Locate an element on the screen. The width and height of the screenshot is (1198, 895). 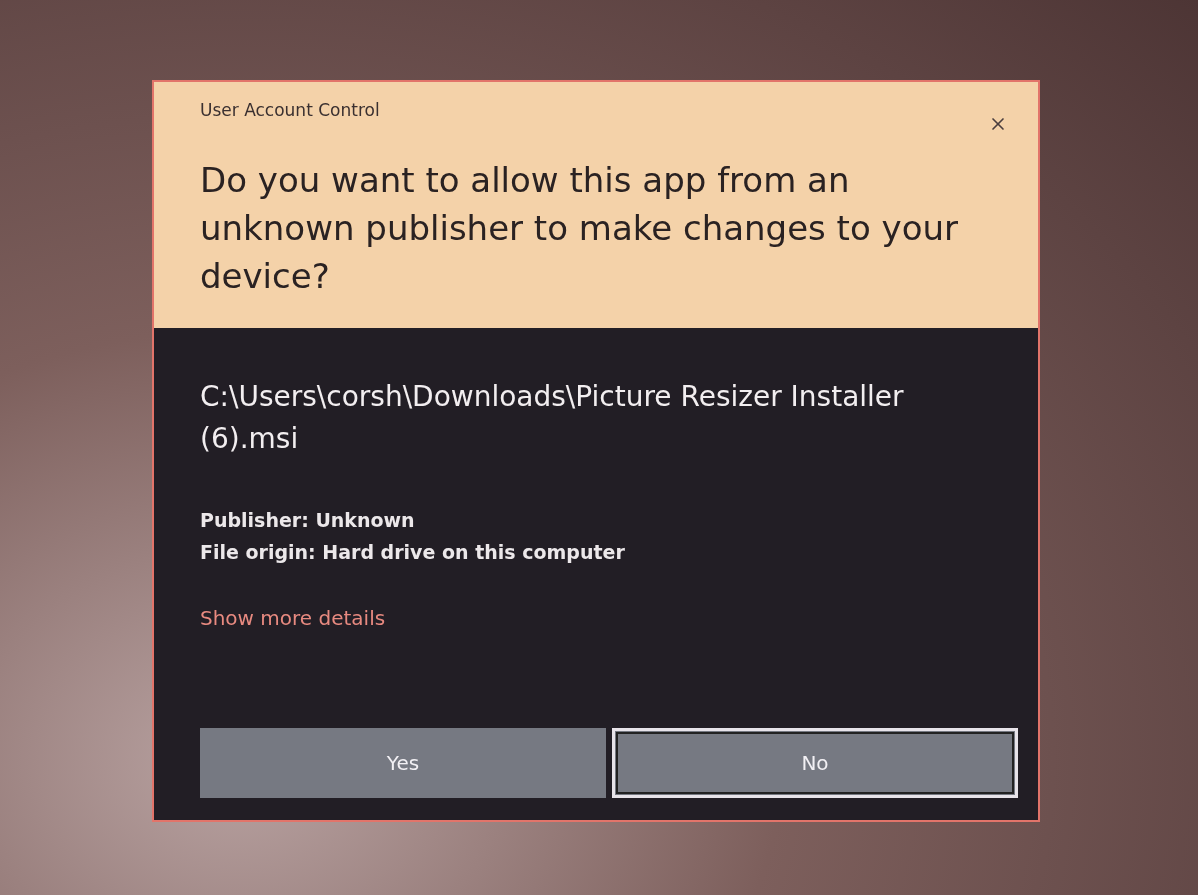
program-path: C:\Users\corsh\Downloads\Picture Resizer Installer (6).msi is located at coordinates (552, 418).